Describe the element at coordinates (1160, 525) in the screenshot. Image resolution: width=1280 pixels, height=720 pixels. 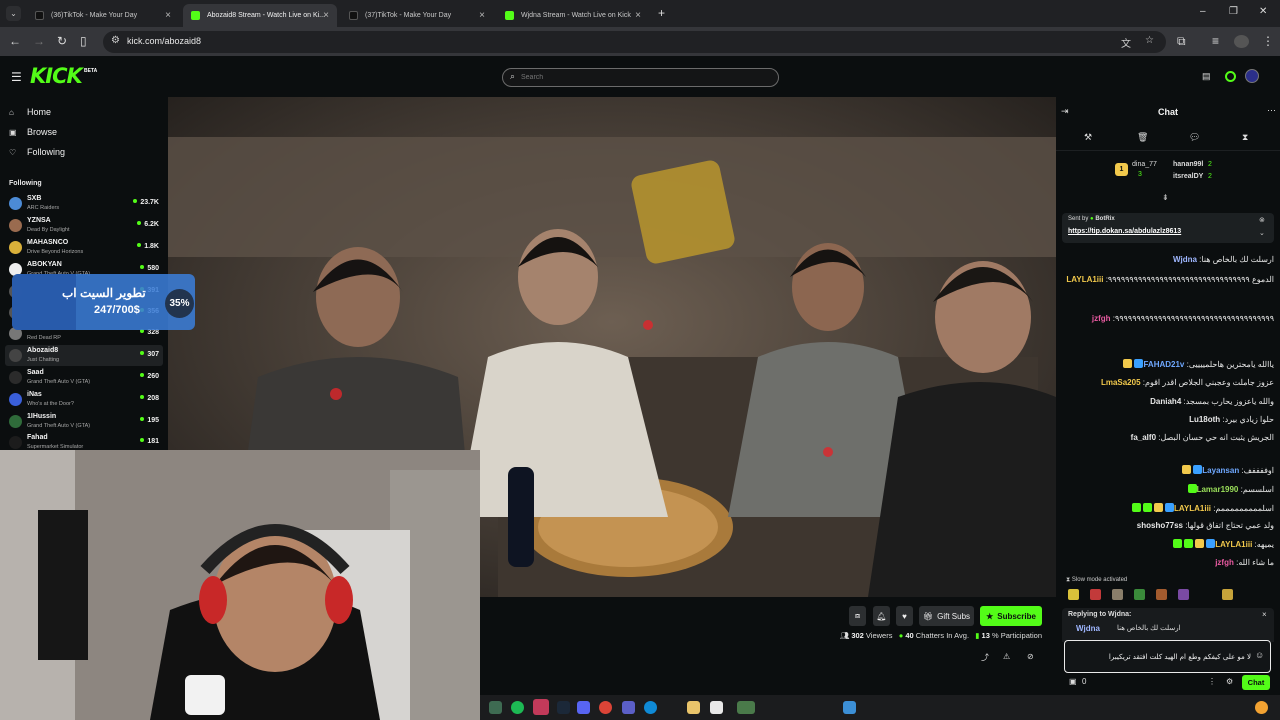
I see `chat-username: shosho77ss` at that location.